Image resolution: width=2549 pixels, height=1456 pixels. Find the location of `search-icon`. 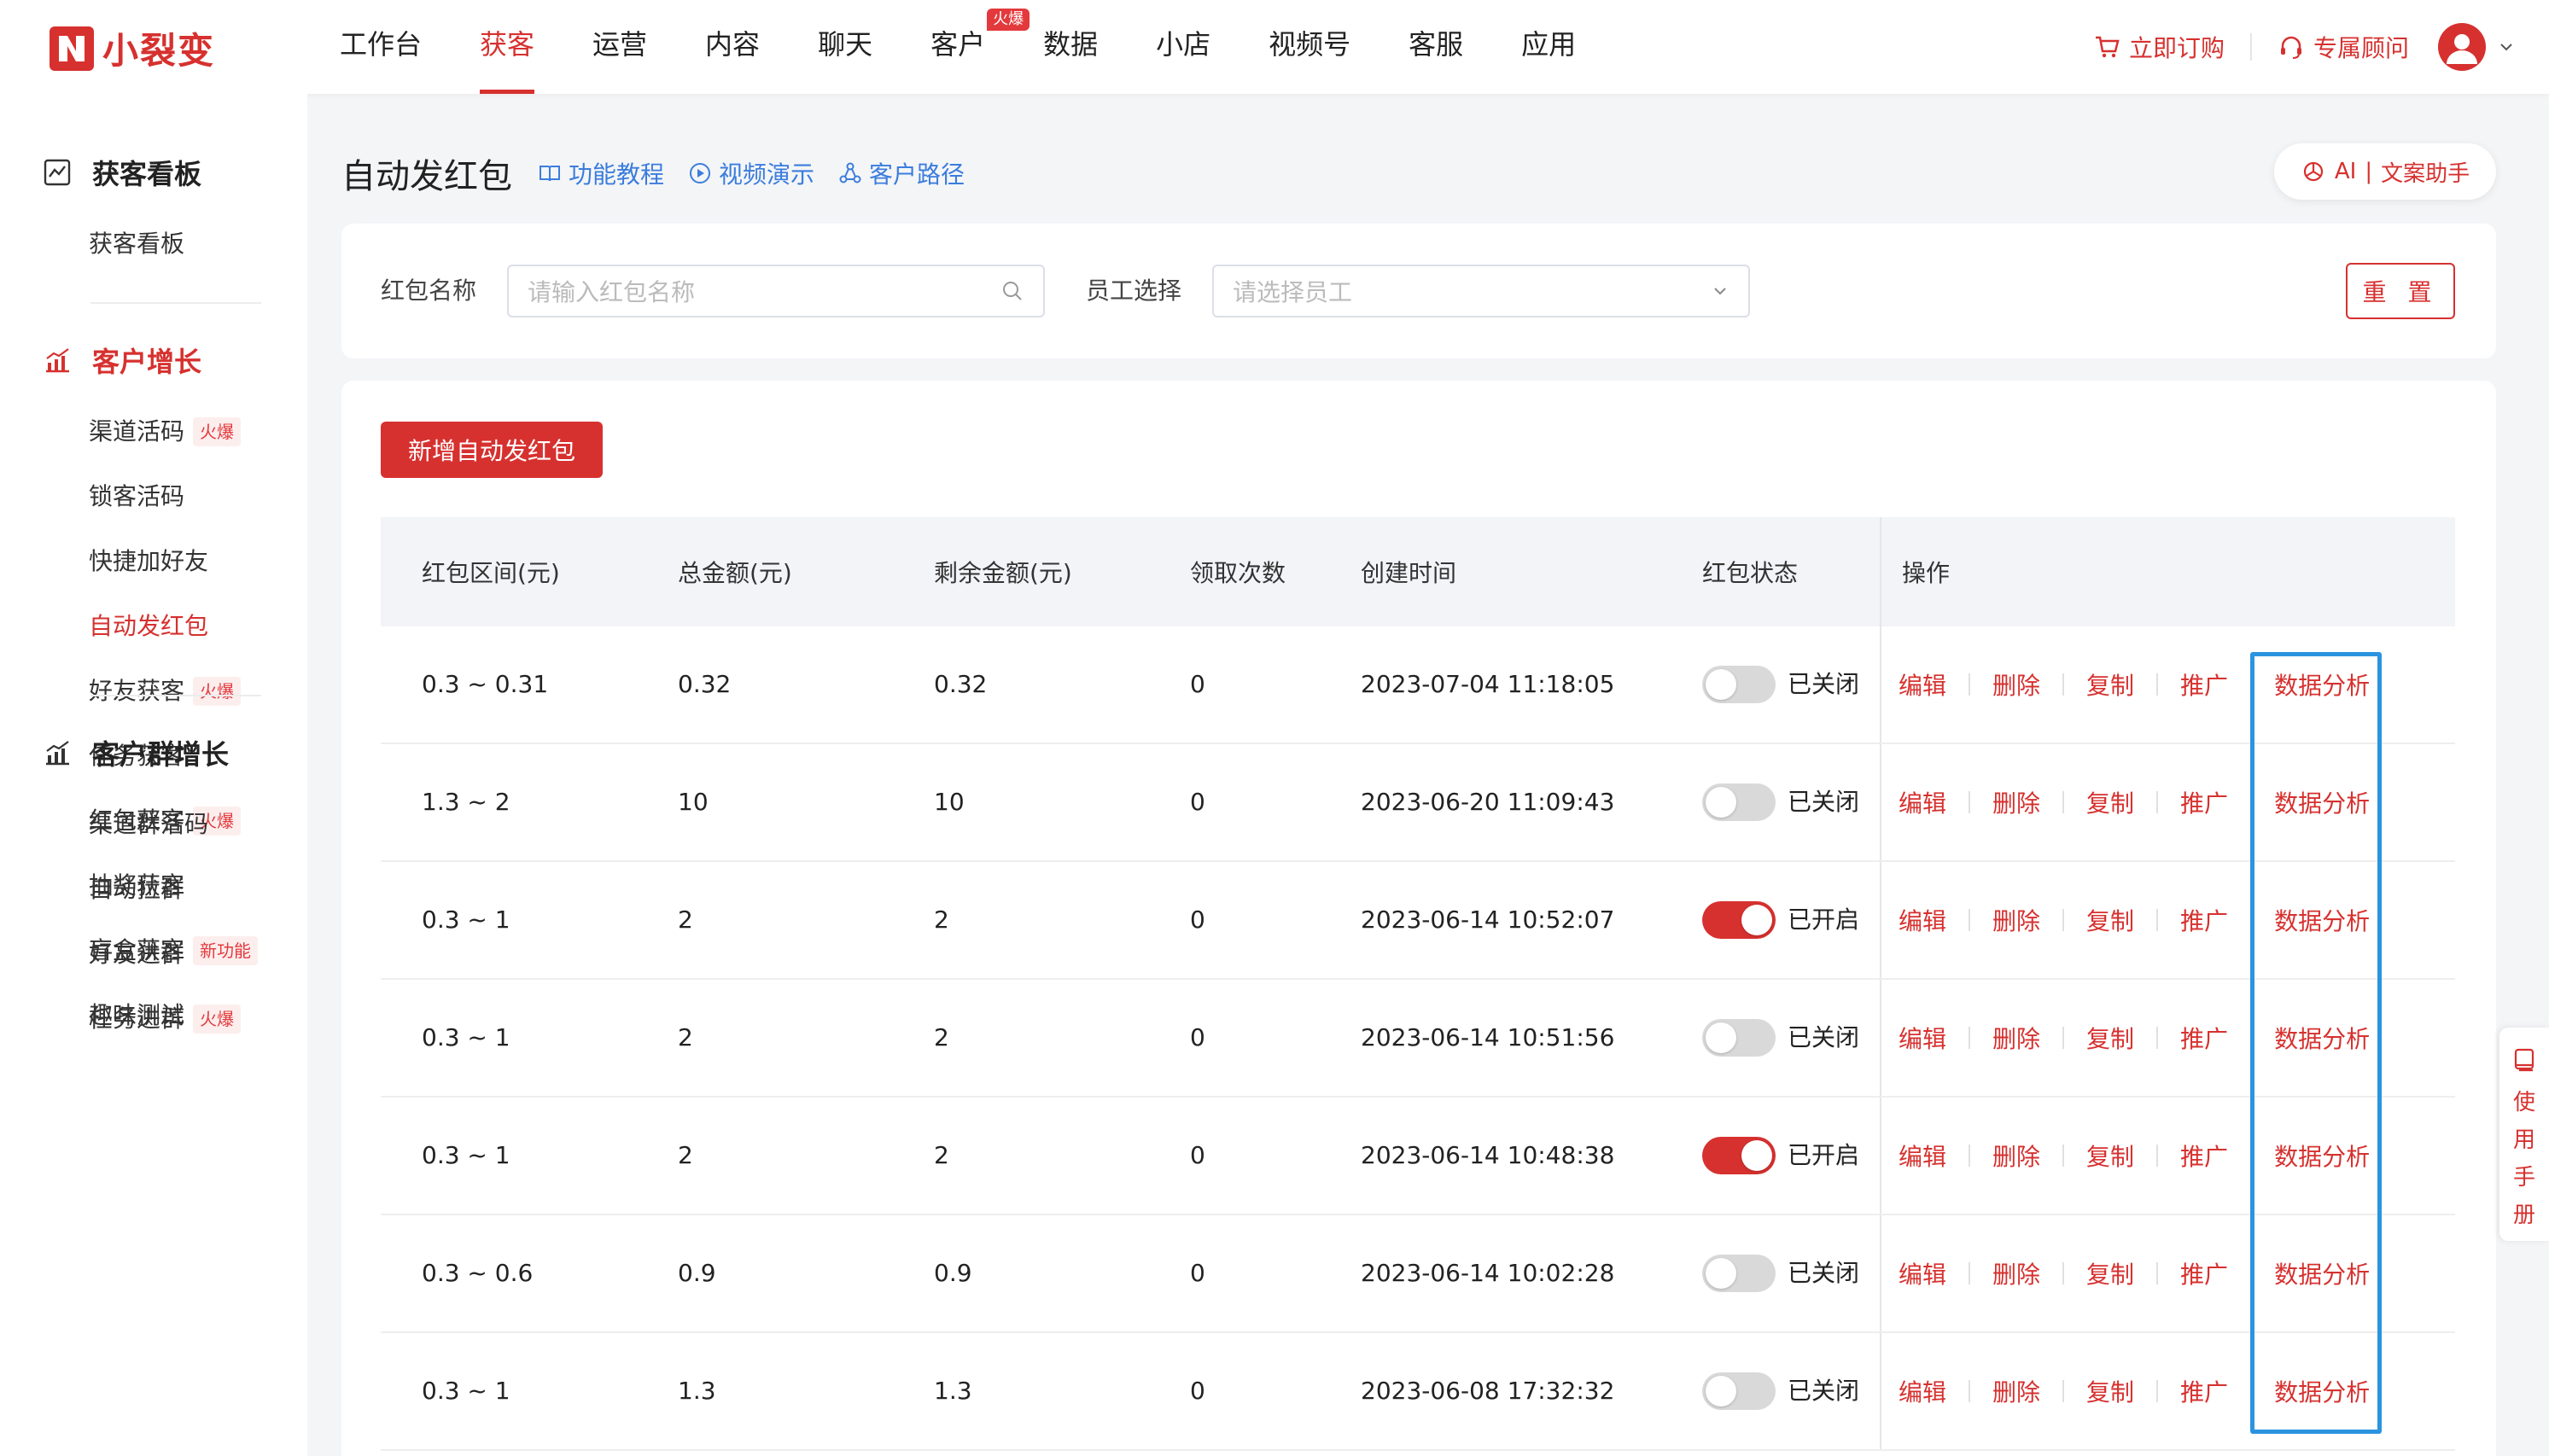

search-icon is located at coordinates (1012, 291).